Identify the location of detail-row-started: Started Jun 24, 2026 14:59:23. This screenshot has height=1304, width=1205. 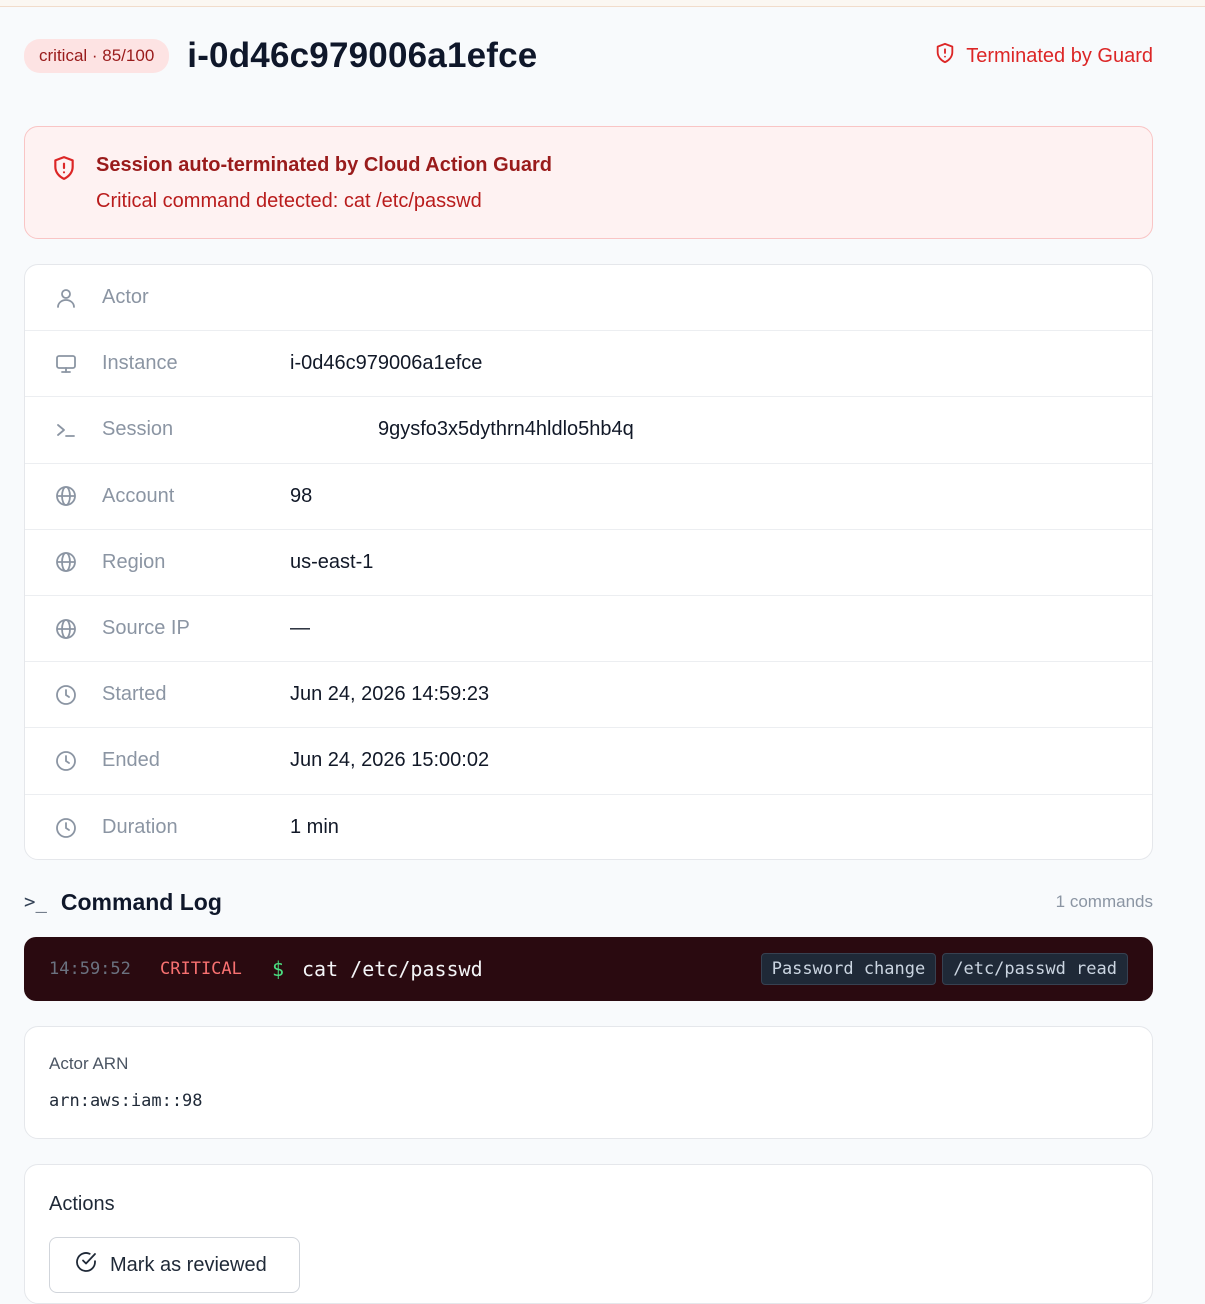
(588, 695).